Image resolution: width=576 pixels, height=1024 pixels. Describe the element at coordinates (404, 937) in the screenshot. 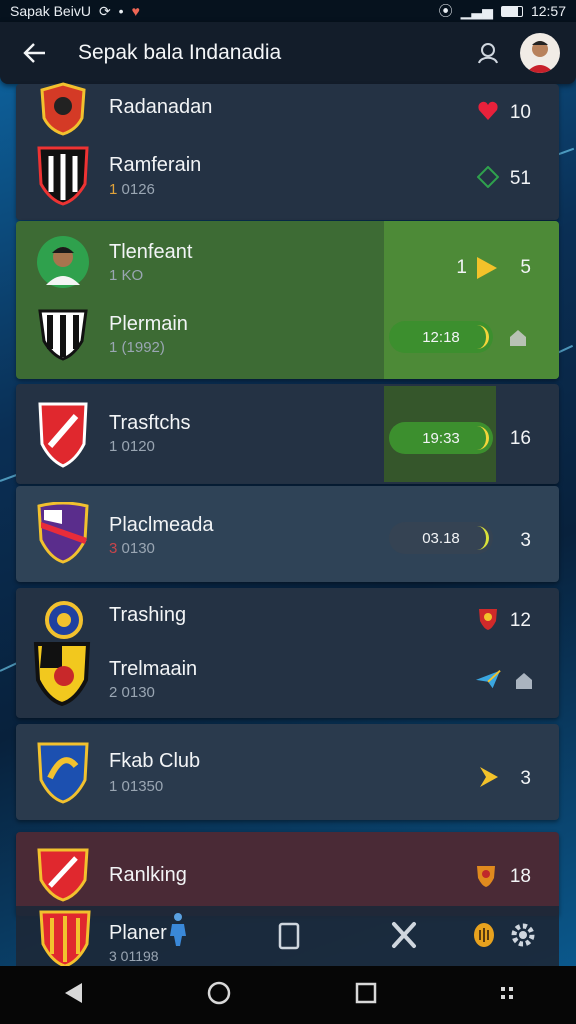

I see `tools-icon` at that location.